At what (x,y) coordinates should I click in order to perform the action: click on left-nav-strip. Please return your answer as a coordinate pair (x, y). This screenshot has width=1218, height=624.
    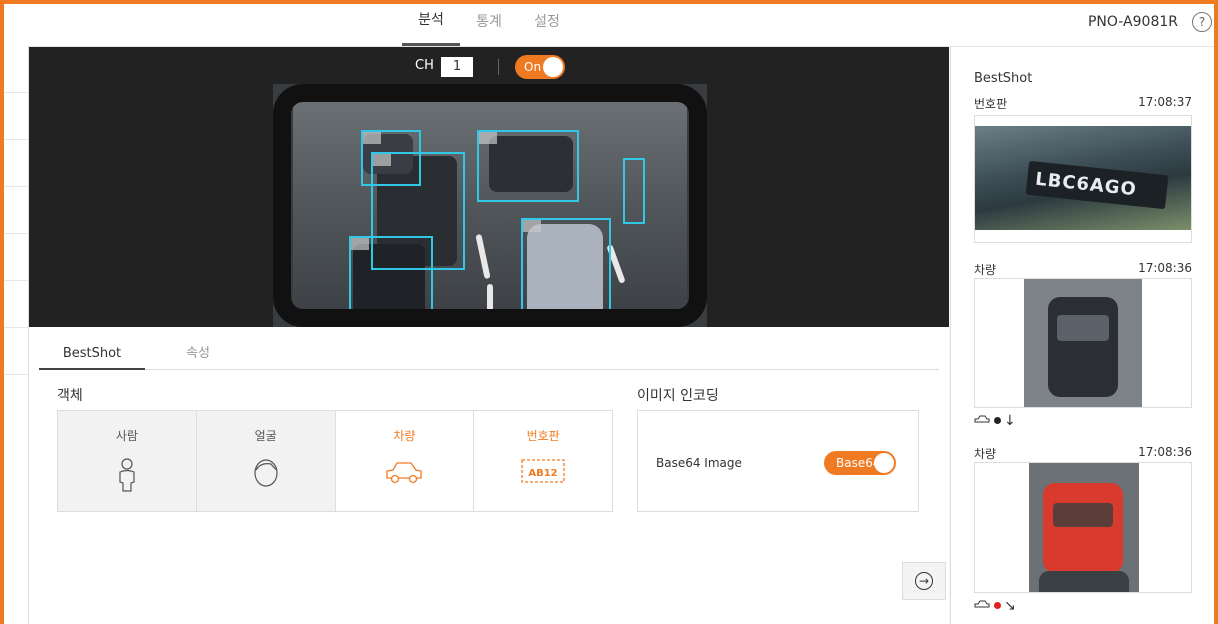
    Looking at the image, I should click on (16, 335).